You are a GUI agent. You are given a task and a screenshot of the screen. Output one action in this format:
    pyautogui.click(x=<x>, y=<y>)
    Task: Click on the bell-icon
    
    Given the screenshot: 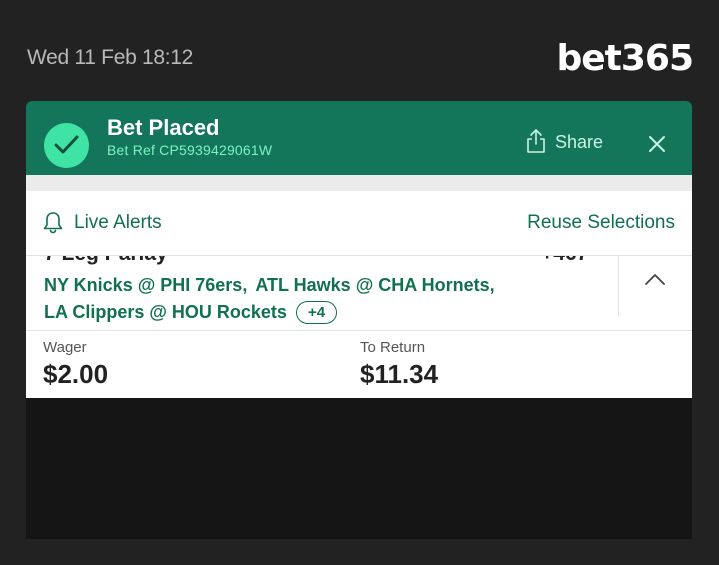 What is the action you would take?
    pyautogui.click(x=53, y=222)
    